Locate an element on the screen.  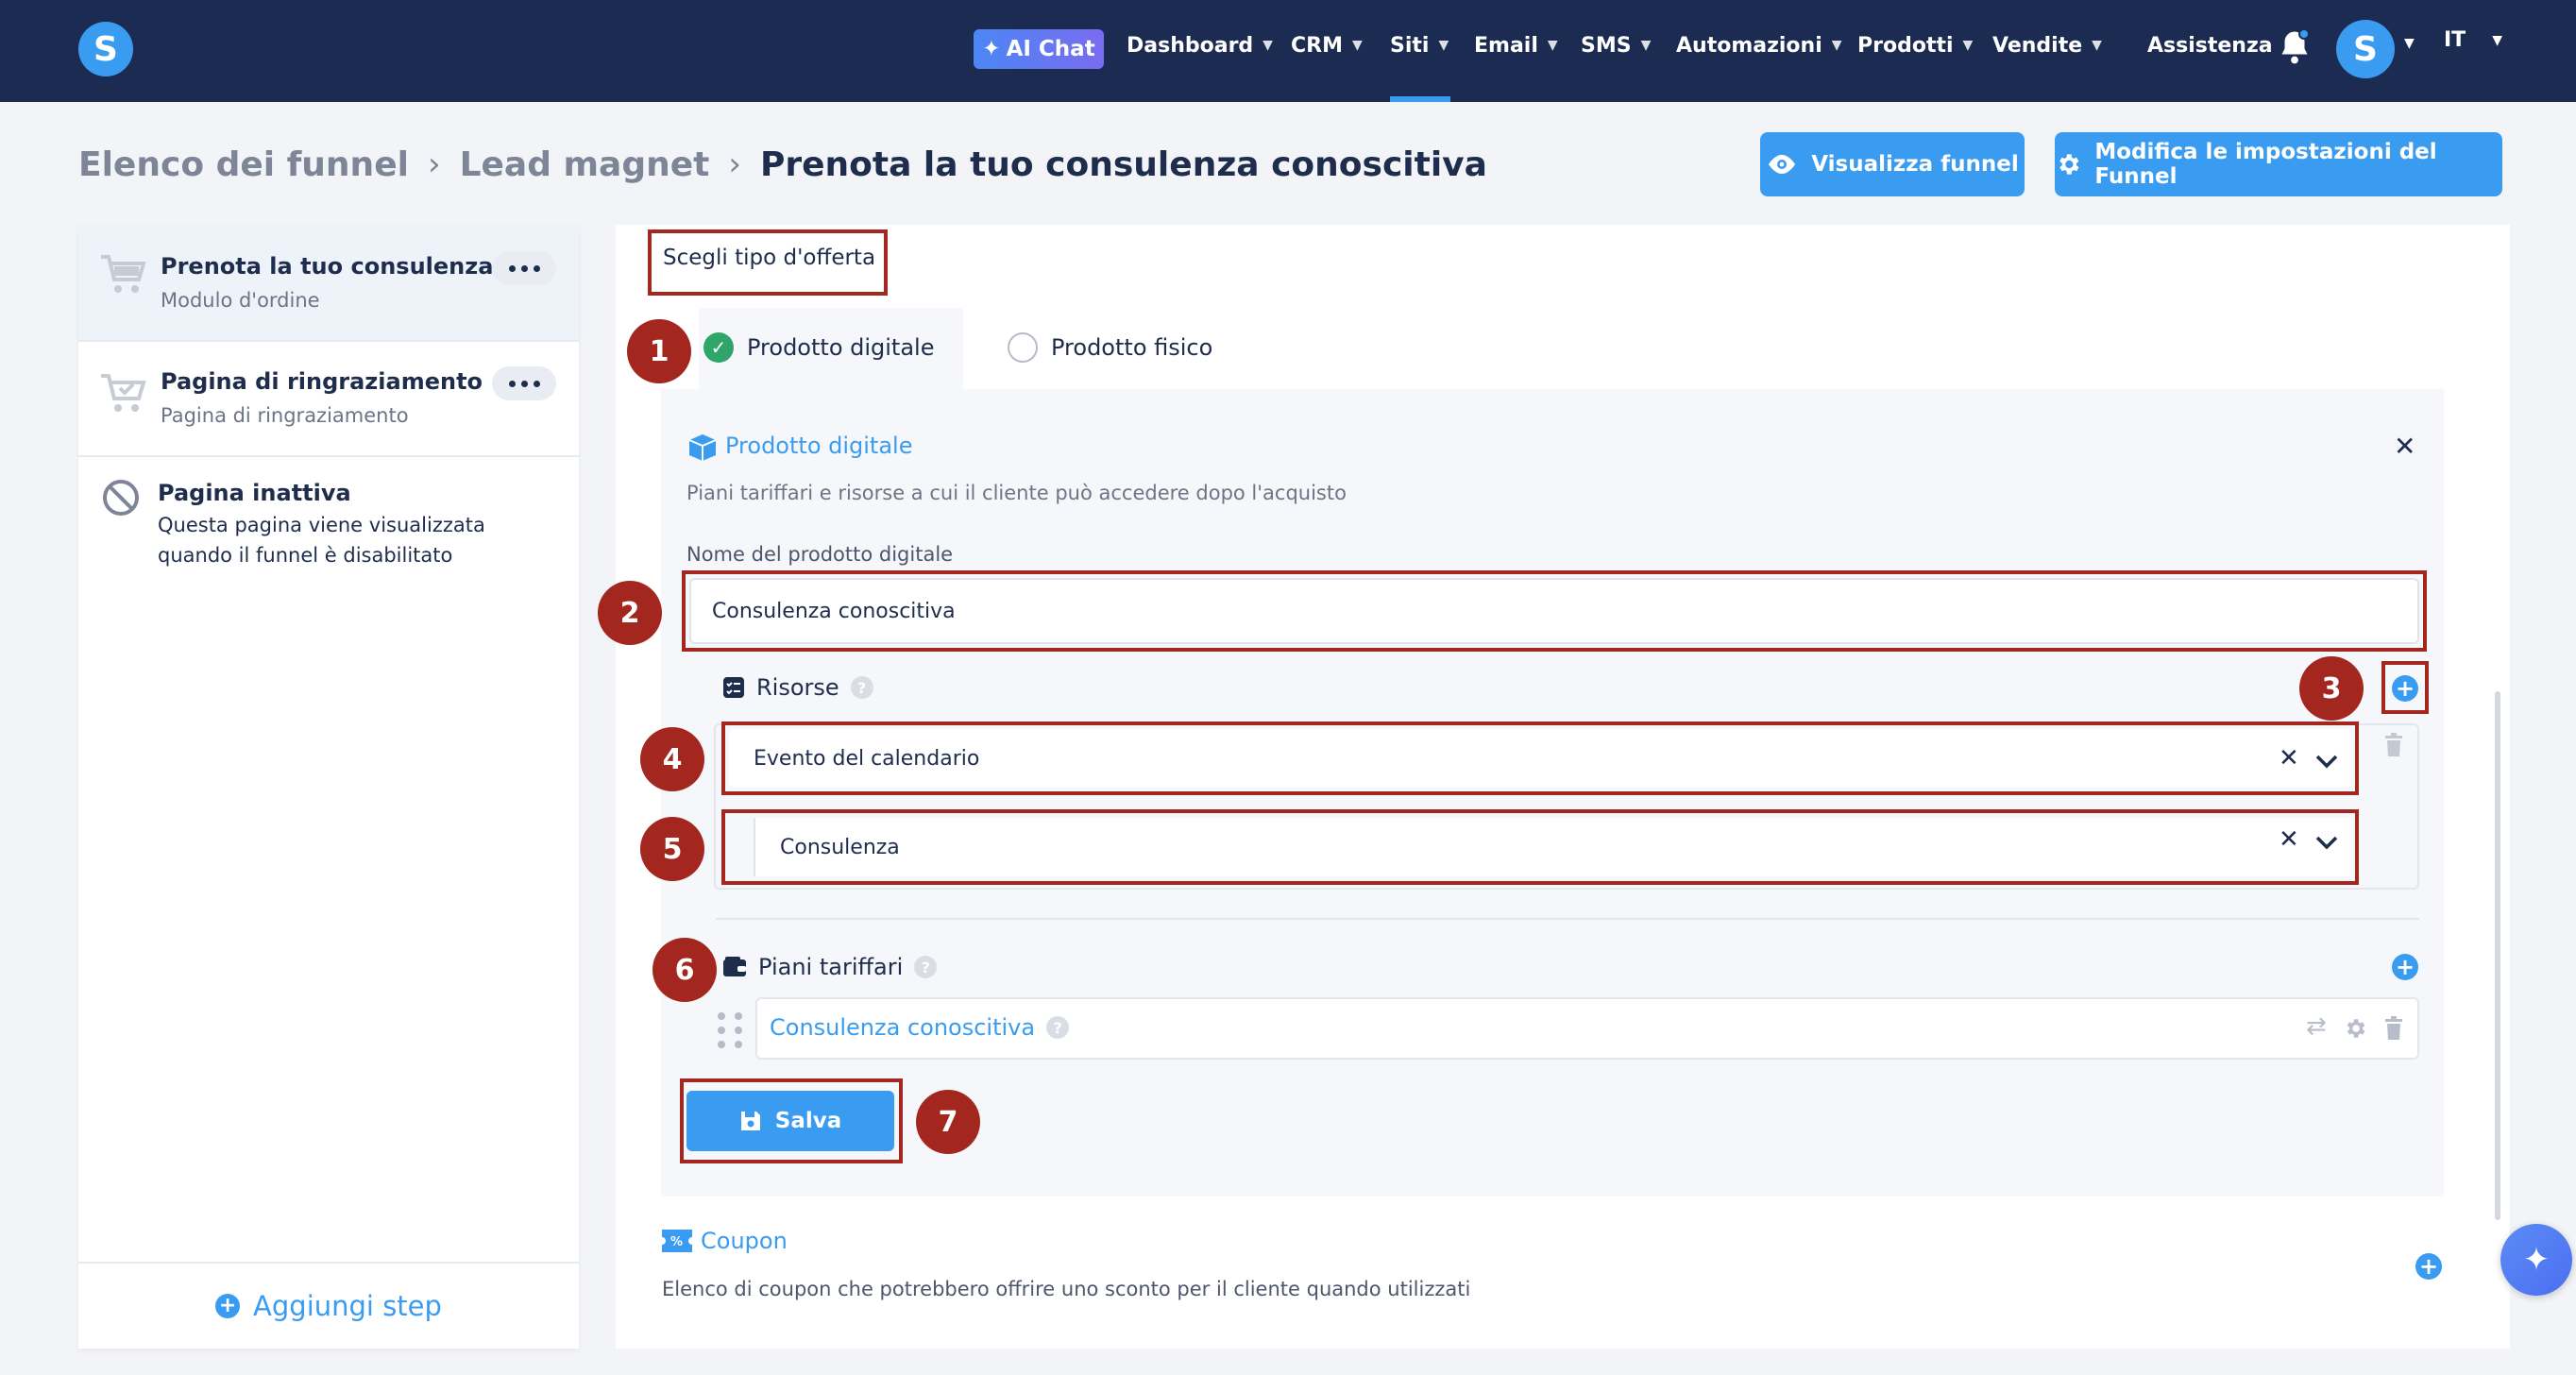
ai-assistant-sparkle-icon: ✦ is located at coordinates (2536, 1260).